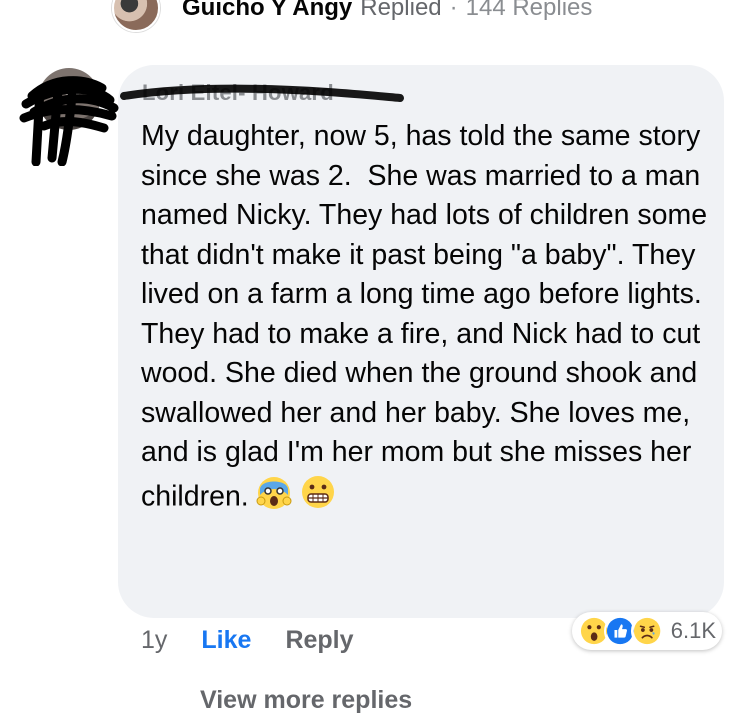 The height and width of the screenshot is (715, 750). What do you see at coordinates (154, 640) in the screenshot?
I see `comment-timestamp: 1y` at bounding box center [154, 640].